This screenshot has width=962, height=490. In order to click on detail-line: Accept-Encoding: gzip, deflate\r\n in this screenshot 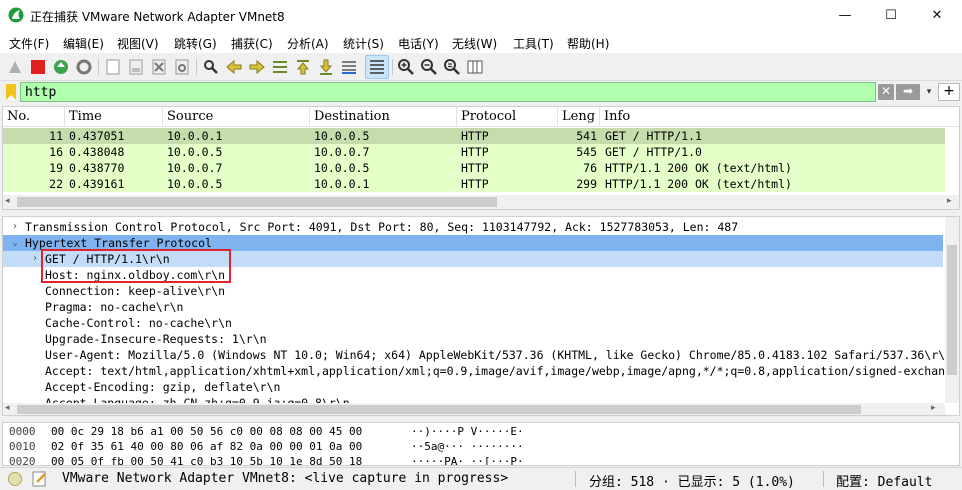, I will do `click(473, 387)`.